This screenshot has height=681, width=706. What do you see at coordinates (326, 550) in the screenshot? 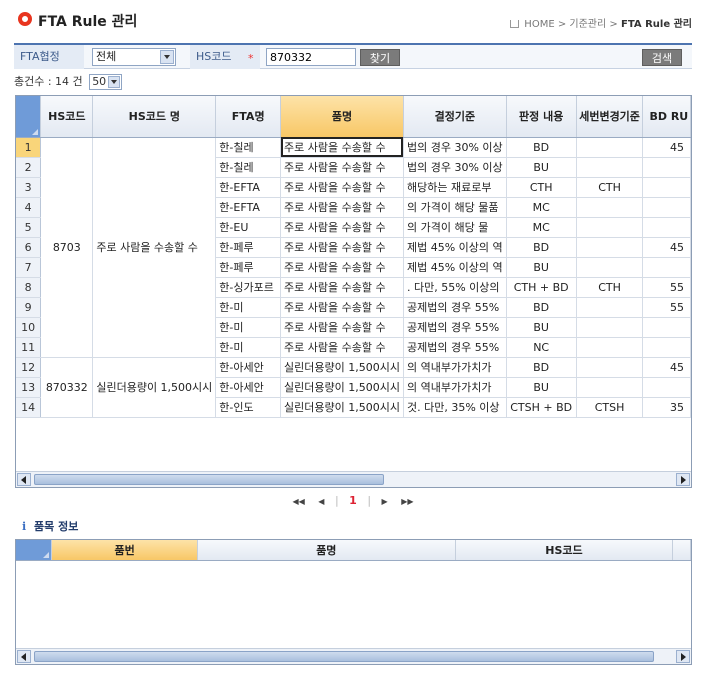
I see `col-part-name: 품명` at bounding box center [326, 550].